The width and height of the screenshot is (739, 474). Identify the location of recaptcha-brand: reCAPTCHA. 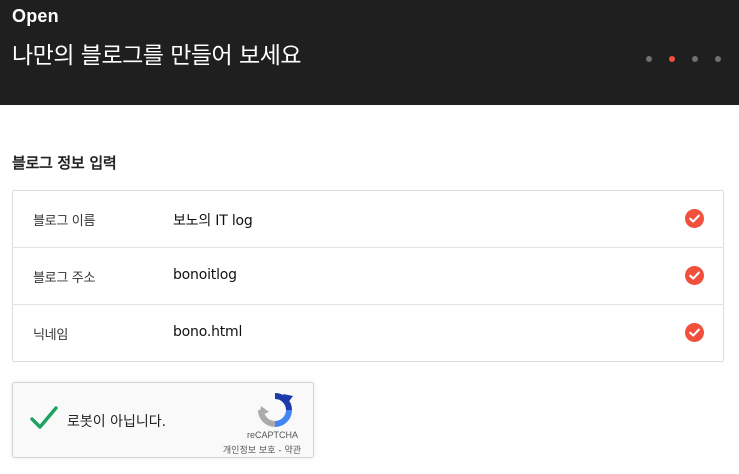
(273, 435).